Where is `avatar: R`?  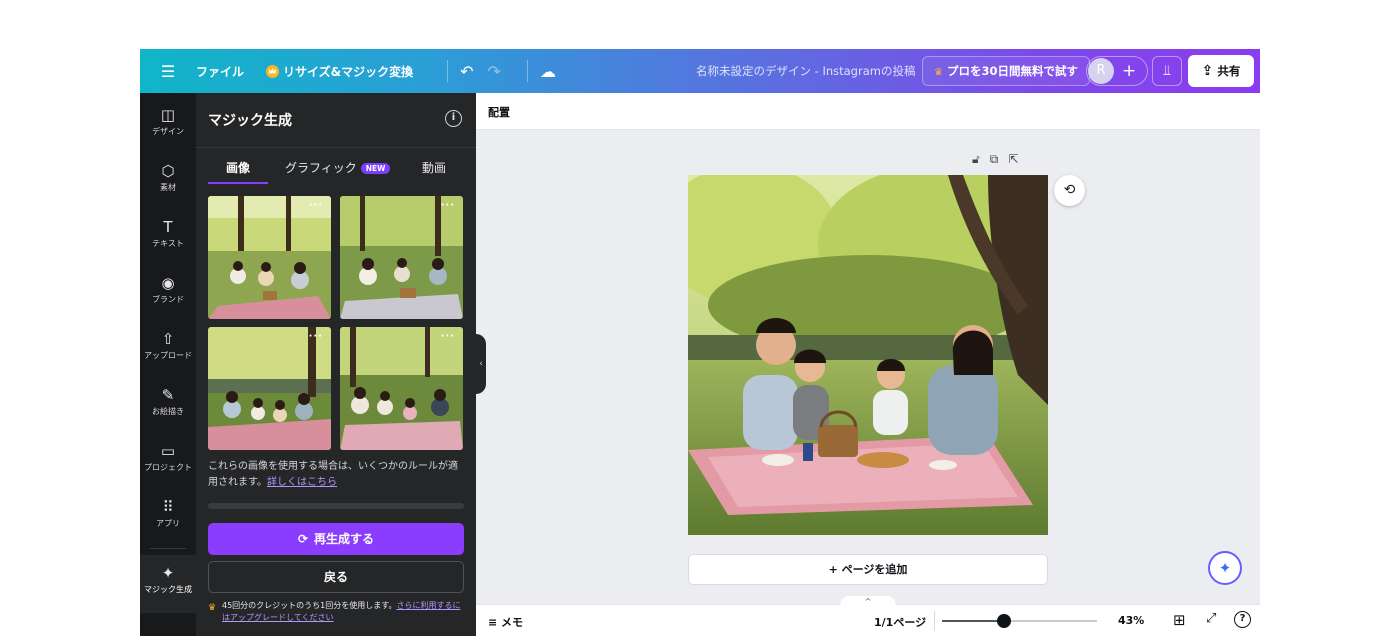 avatar: R is located at coordinates (1101, 71).